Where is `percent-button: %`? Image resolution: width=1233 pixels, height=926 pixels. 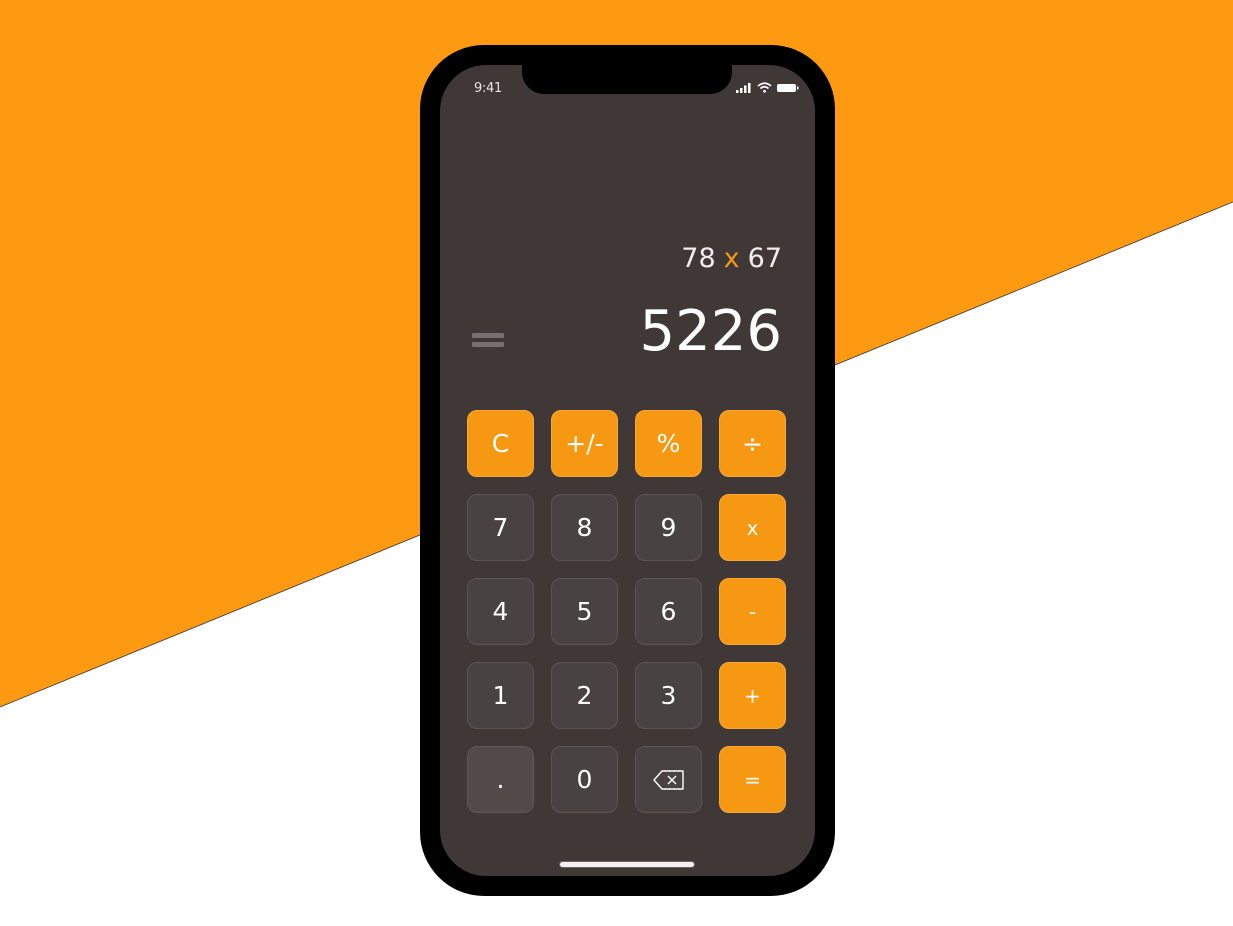
percent-button: % is located at coordinates (668, 443).